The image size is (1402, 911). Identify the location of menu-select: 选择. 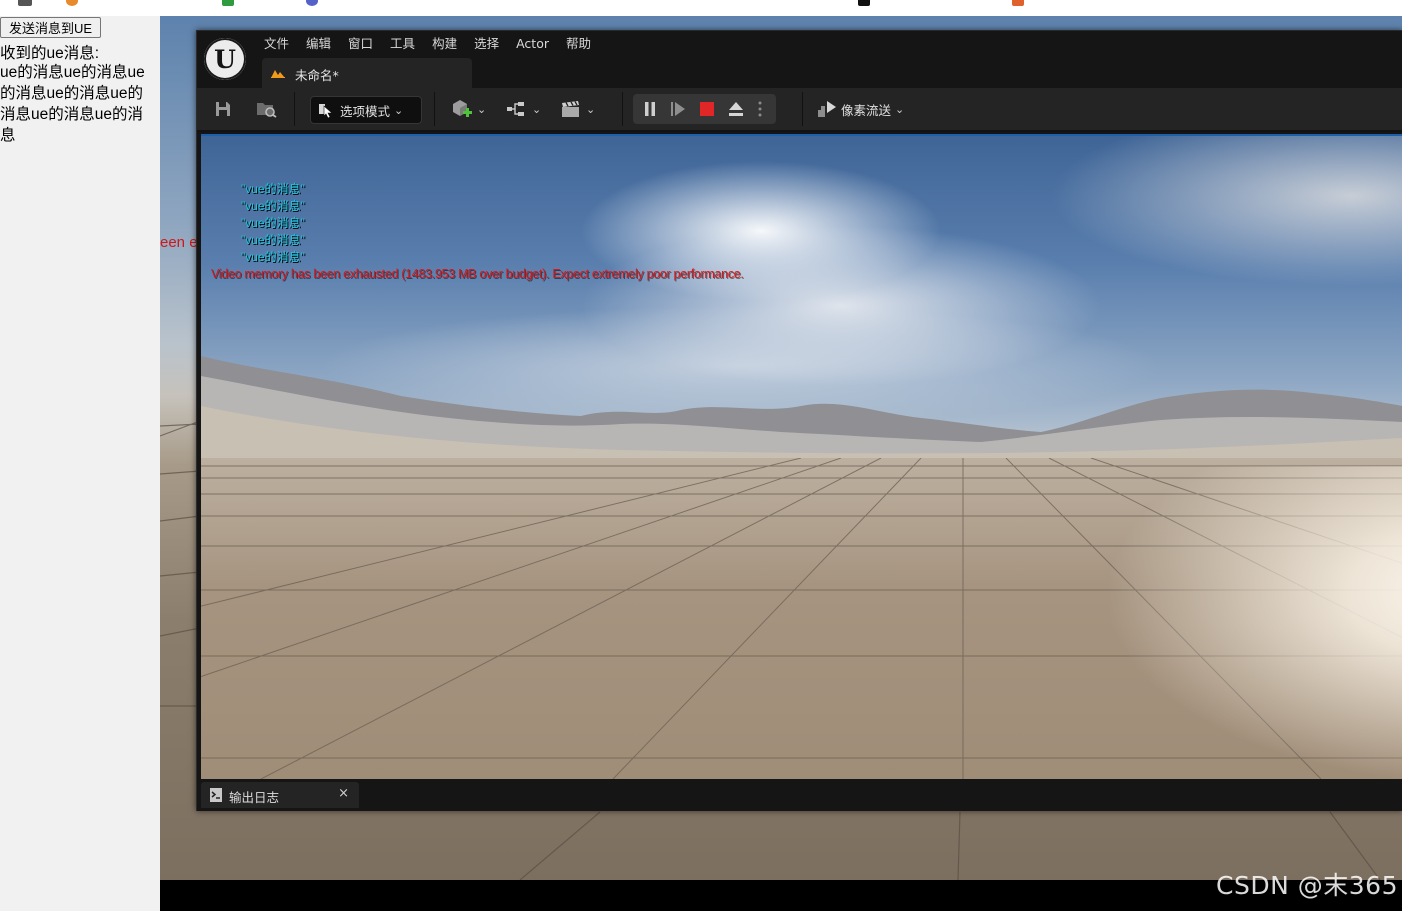
(490, 44).